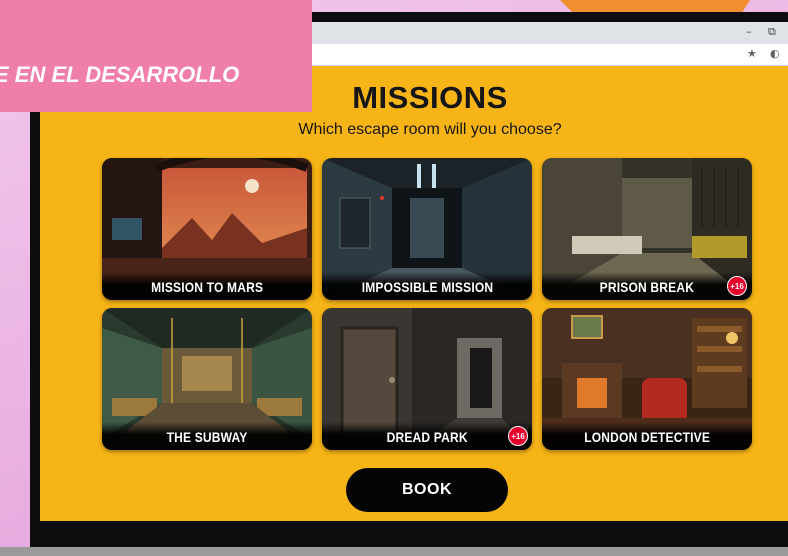  I want to click on room-title-bar: IMPOSSIBLE MISSION, so click(427, 286).